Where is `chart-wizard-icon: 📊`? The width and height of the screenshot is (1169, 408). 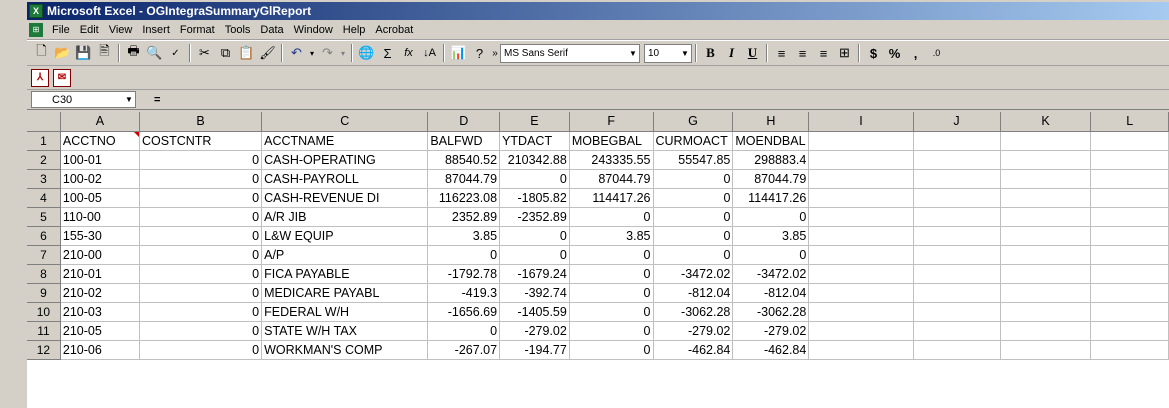
chart-wizard-icon: 📊 is located at coordinates (458, 53).